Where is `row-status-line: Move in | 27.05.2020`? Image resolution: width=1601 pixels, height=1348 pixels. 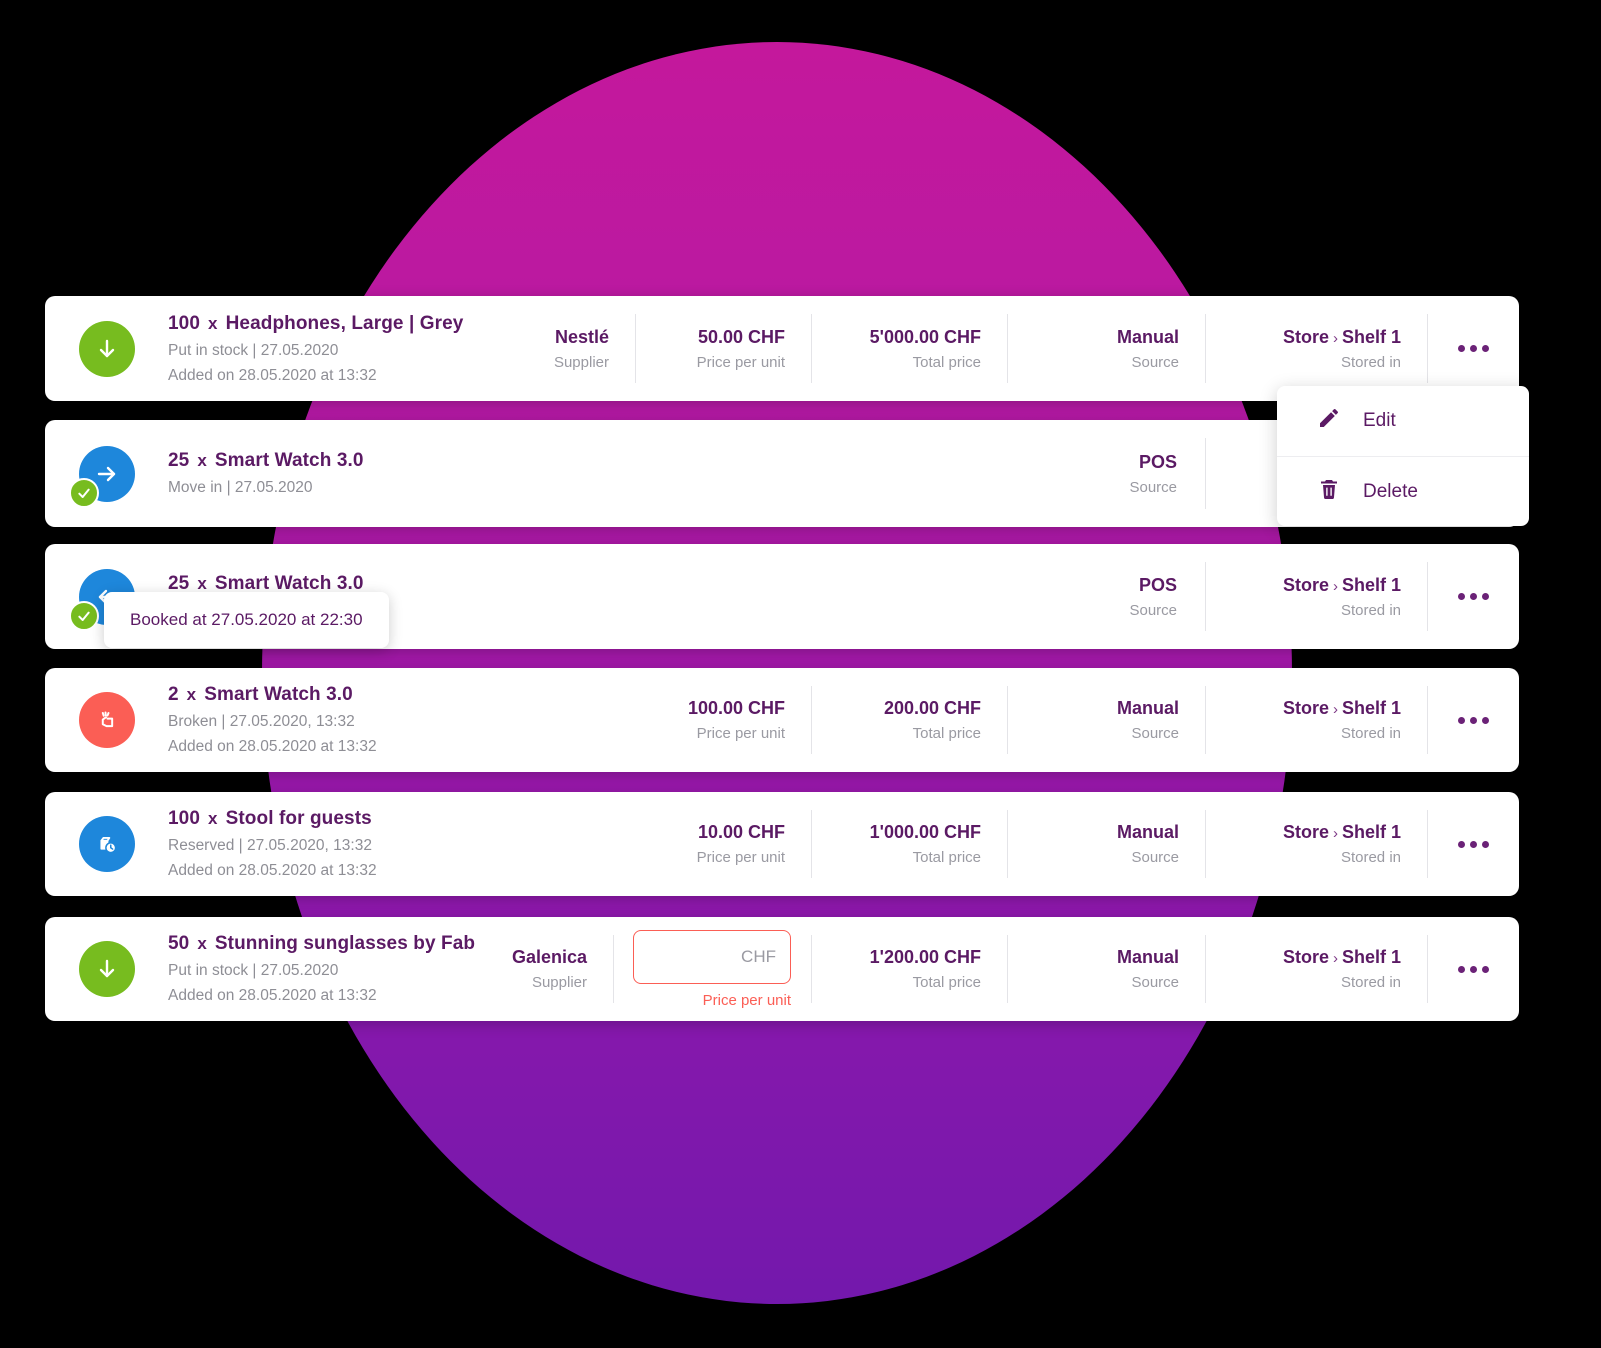 row-status-line: Move in | 27.05.2020 is located at coordinates (240, 487).